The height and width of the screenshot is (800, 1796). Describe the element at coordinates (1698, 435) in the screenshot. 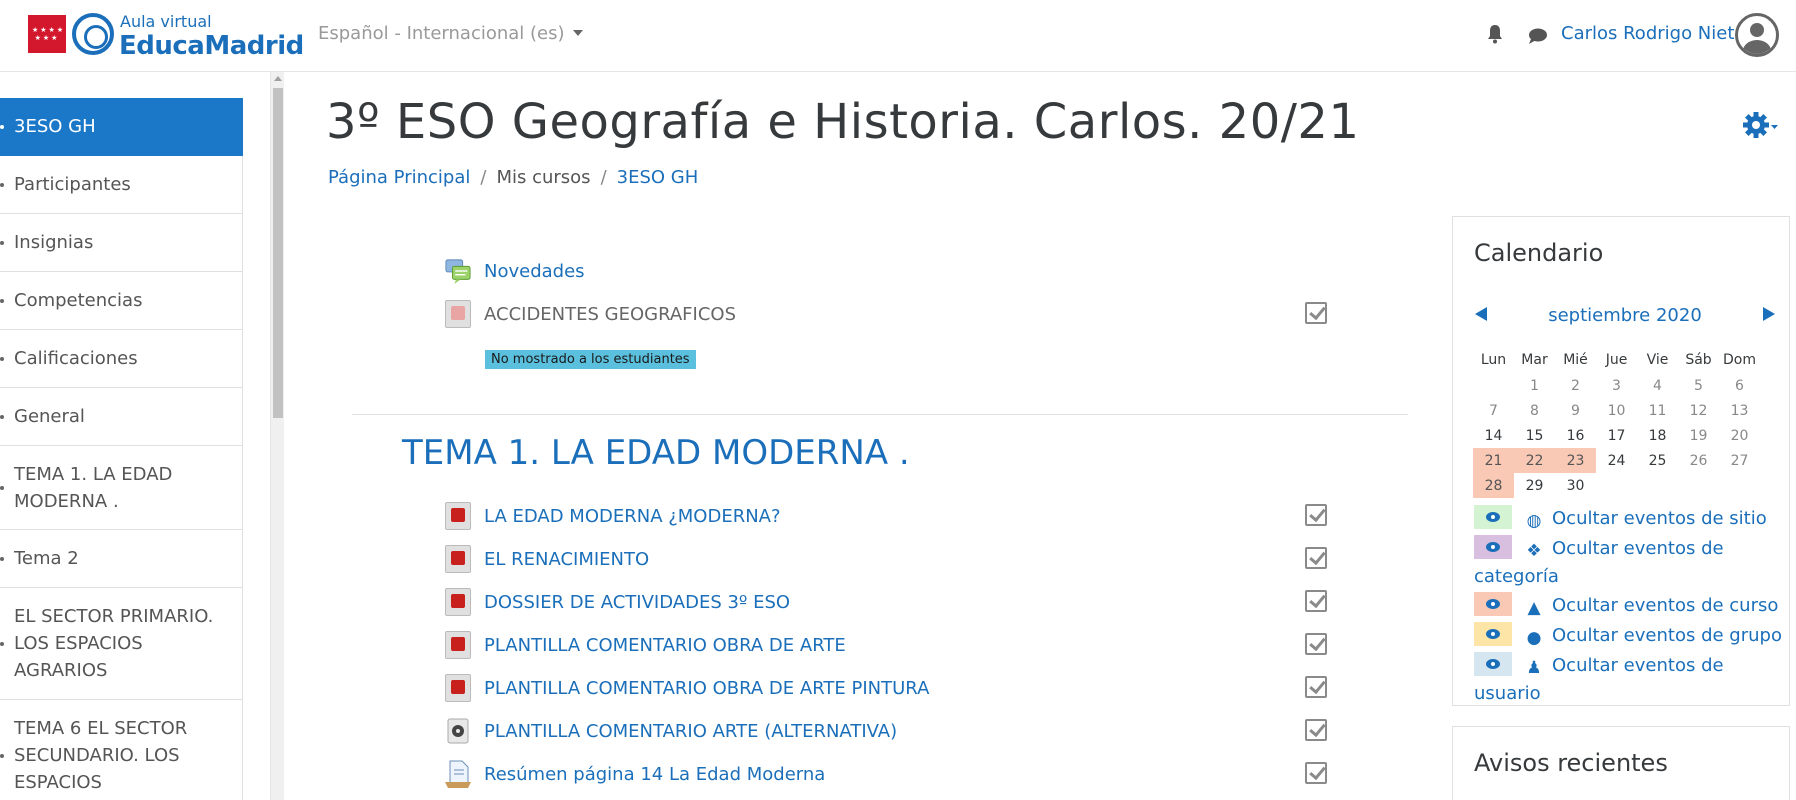

I see `calendar-day: 19` at that location.